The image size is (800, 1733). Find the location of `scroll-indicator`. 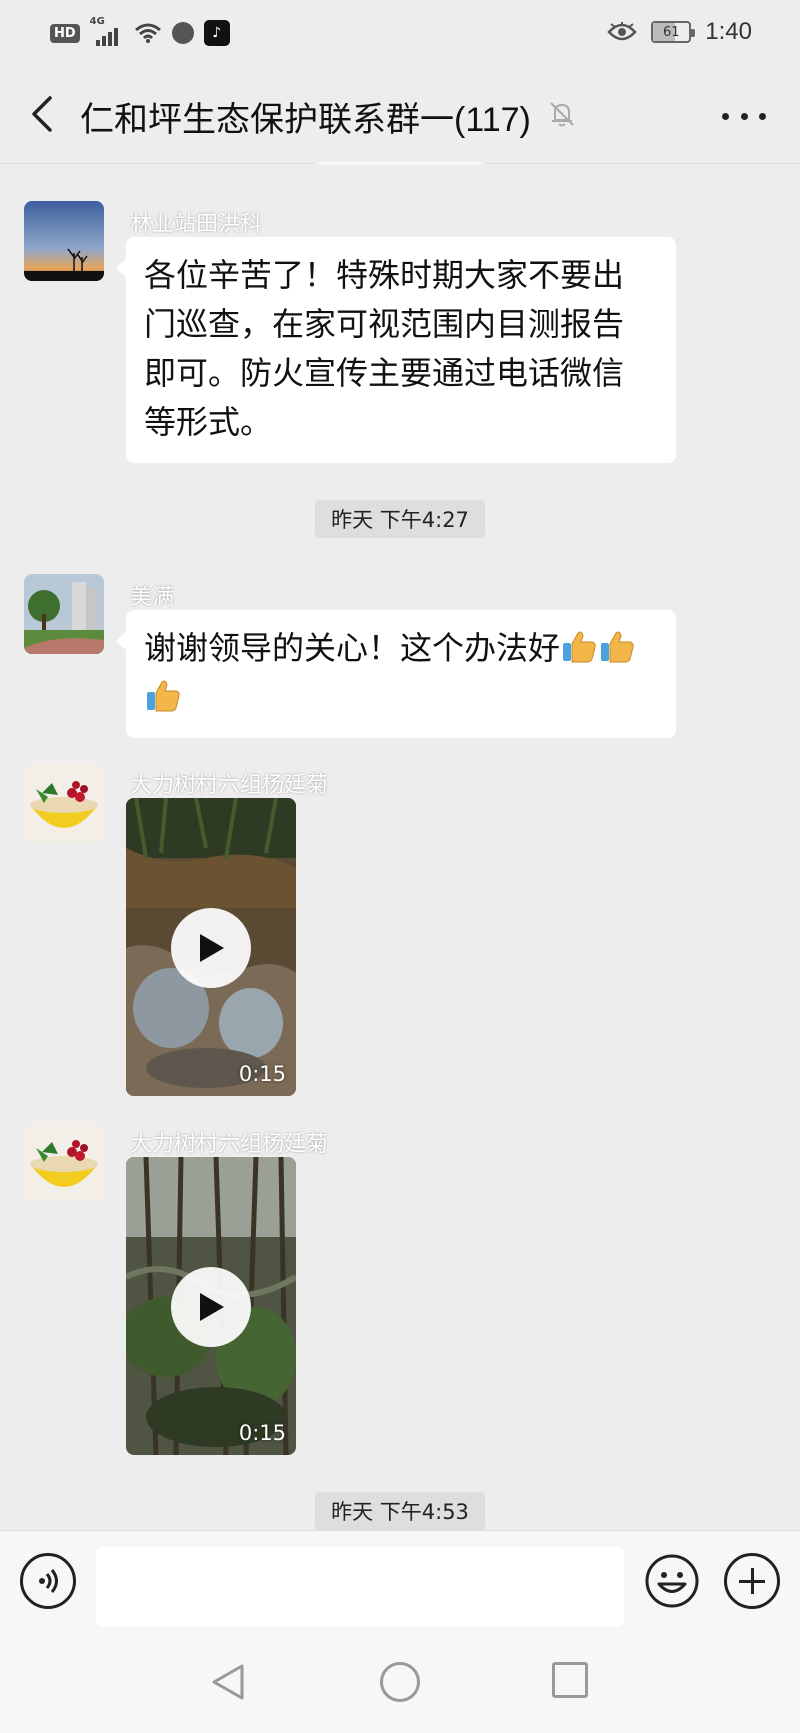

scroll-indicator is located at coordinates (400, 163).